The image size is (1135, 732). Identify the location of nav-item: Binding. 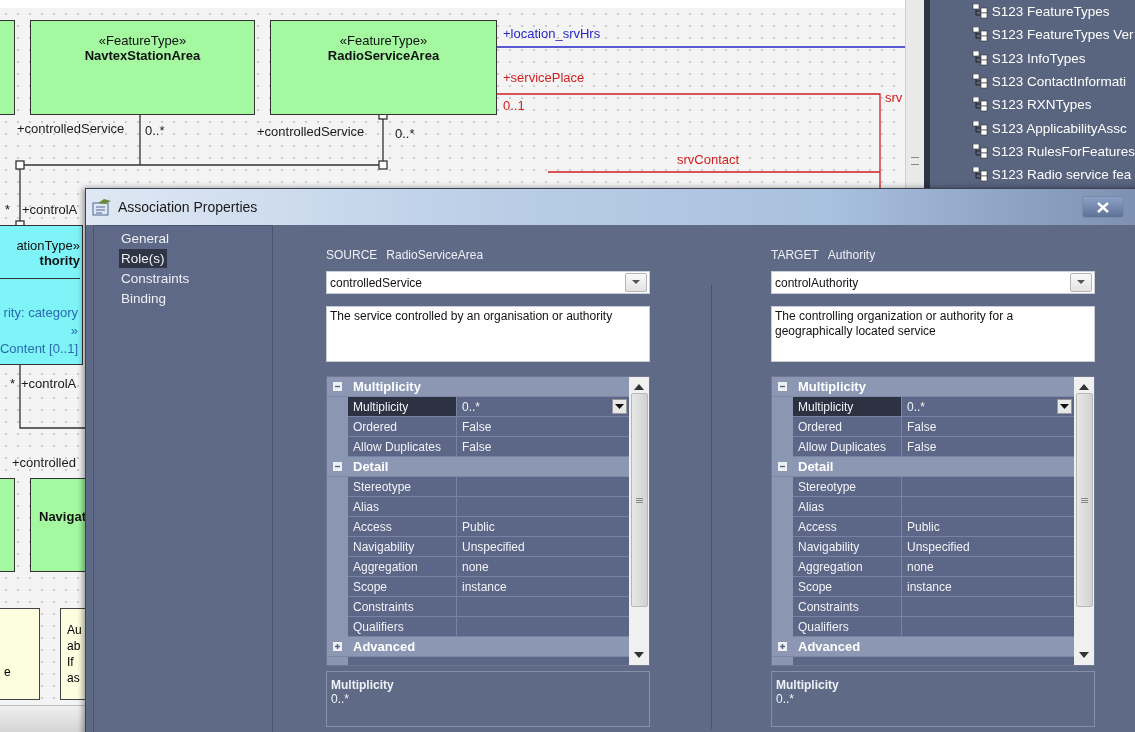
(144, 298).